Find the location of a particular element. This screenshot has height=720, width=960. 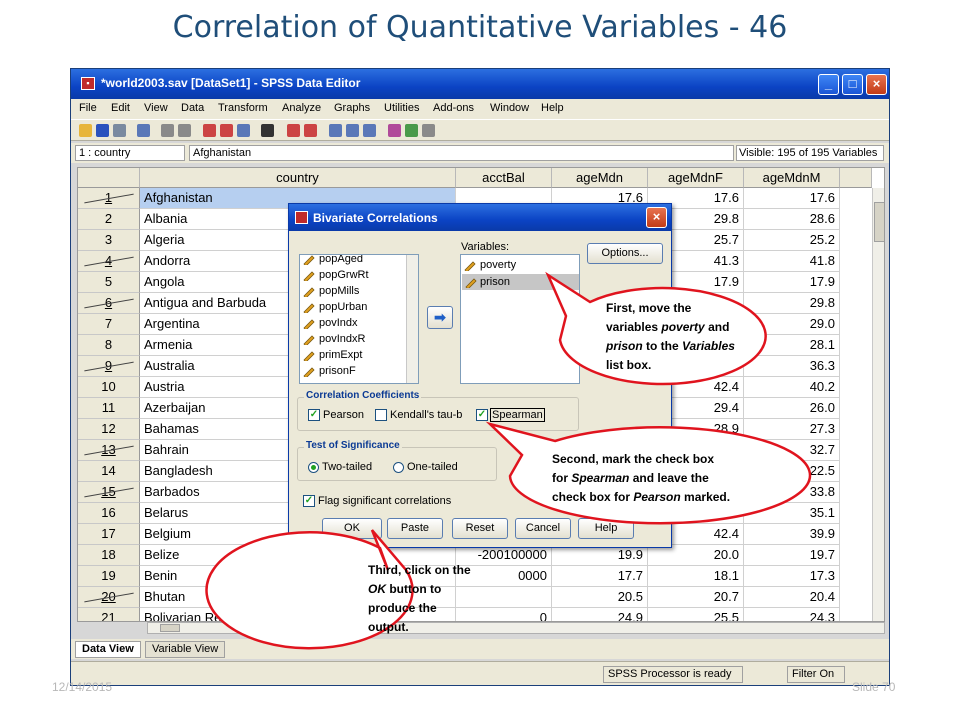

cell-agemdnm: 29.0 is located at coordinates (792, 324).